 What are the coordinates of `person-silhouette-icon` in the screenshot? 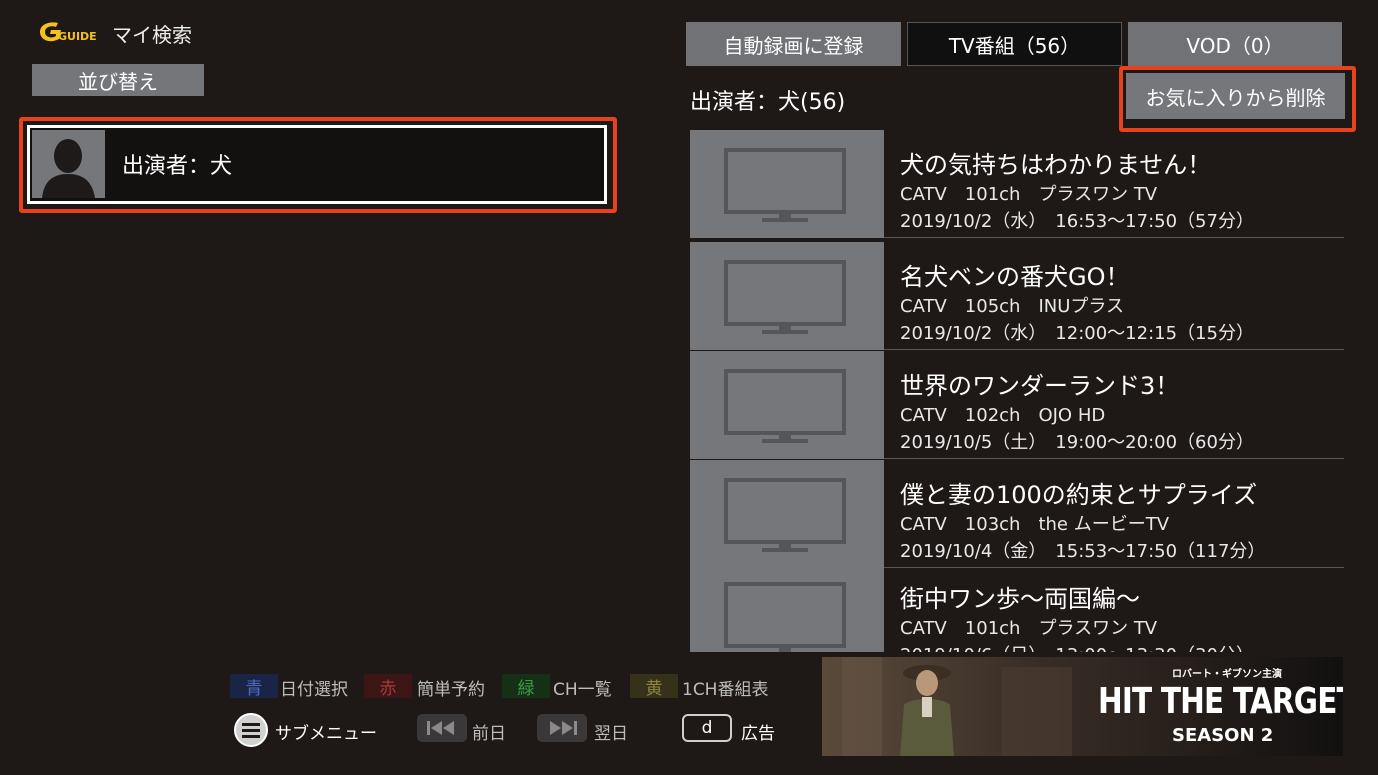 It's located at (68, 164).